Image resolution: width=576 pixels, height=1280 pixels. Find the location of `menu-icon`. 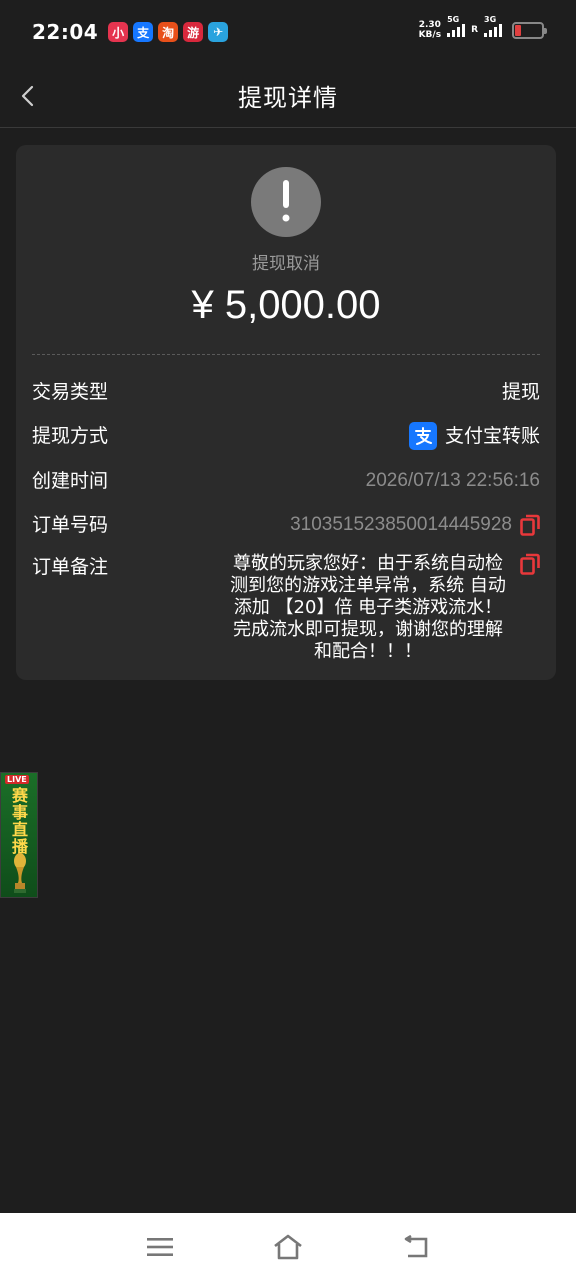

menu-icon is located at coordinates (160, 1246).